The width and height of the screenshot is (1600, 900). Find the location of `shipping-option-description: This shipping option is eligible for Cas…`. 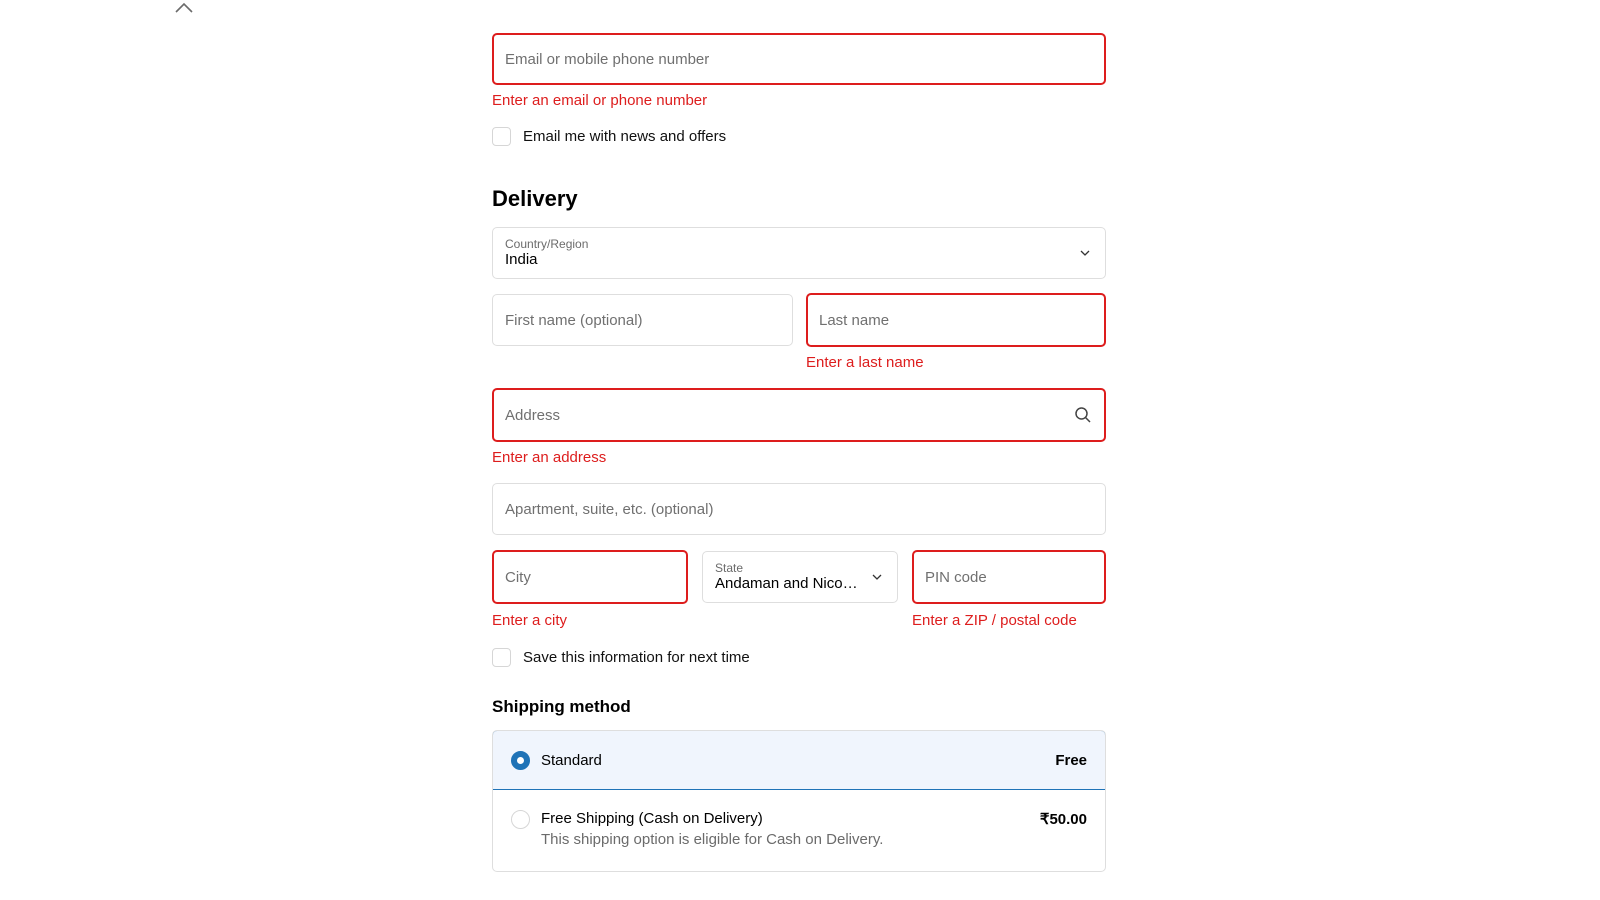

shipping-option-description: This shipping option is eligible for Cas… is located at coordinates (712, 839).